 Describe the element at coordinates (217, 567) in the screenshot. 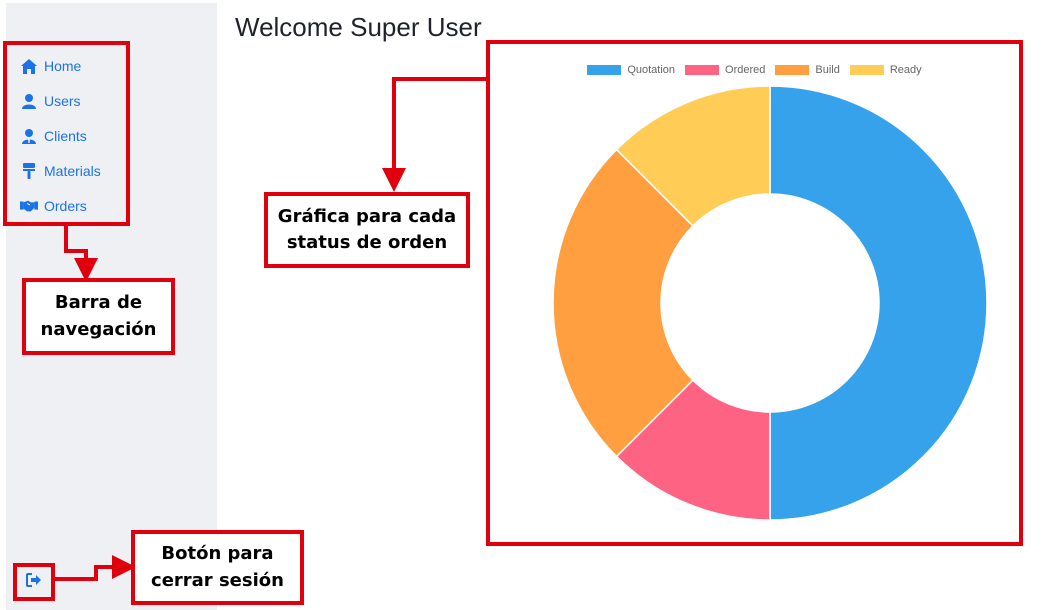

I see `logout-callout: Botón para cerrar sesión` at that location.